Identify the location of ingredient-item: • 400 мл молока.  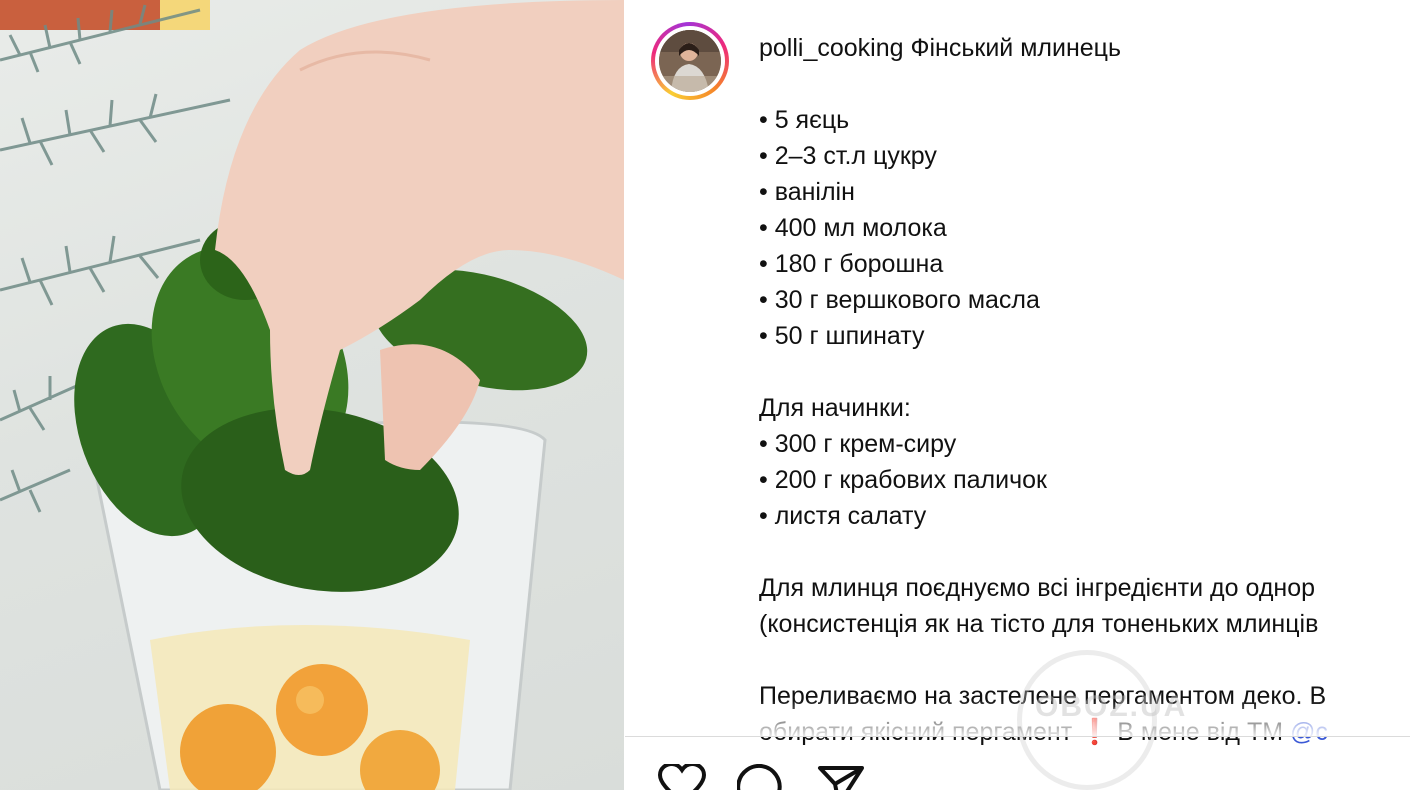
(853, 228).